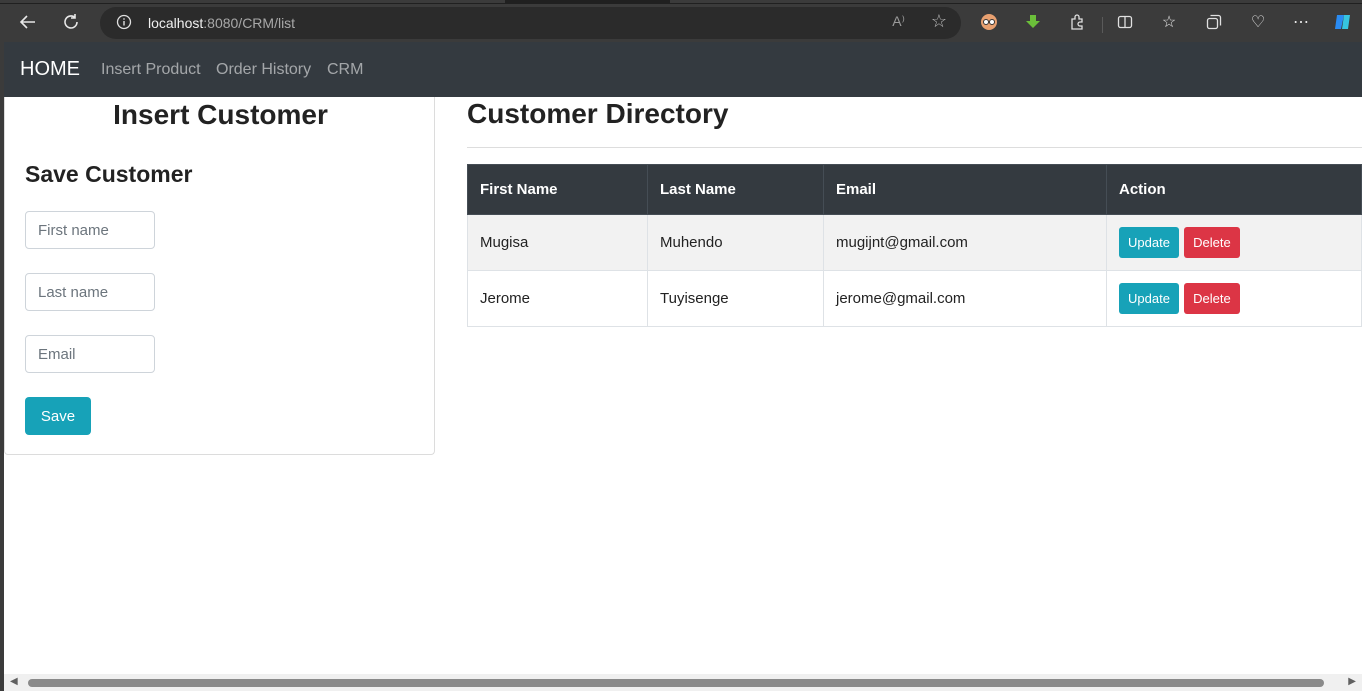 Image resolution: width=1362 pixels, height=691 pixels. Describe the element at coordinates (90, 230) in the screenshot. I see `first-name-input` at that location.